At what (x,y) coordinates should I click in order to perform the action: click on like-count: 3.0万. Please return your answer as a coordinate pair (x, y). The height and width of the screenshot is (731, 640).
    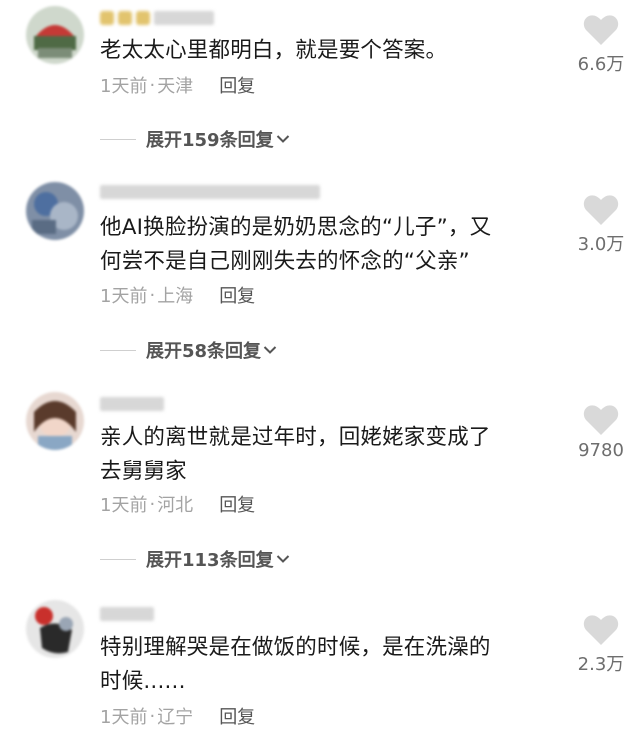
    Looking at the image, I should click on (601, 244).